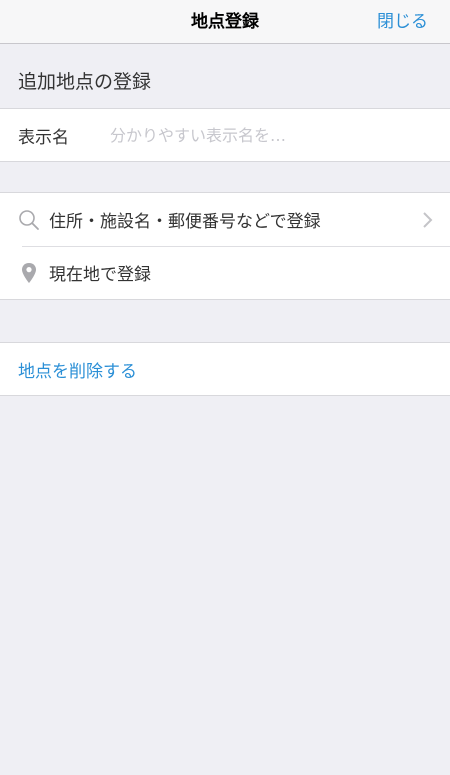 This screenshot has height=775, width=450. Describe the element at coordinates (185, 222) in the screenshot. I see `search-register-label: 住所・施設名・郵便番号などで登録` at that location.